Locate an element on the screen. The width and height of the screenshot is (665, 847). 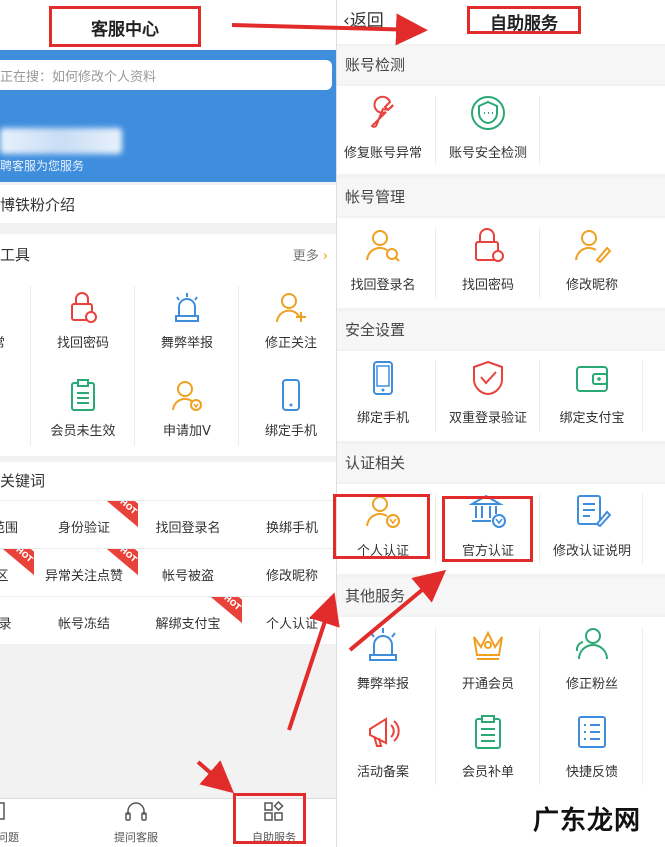
keyword-label: 帐号冻结 is located at coordinates (83, 624).